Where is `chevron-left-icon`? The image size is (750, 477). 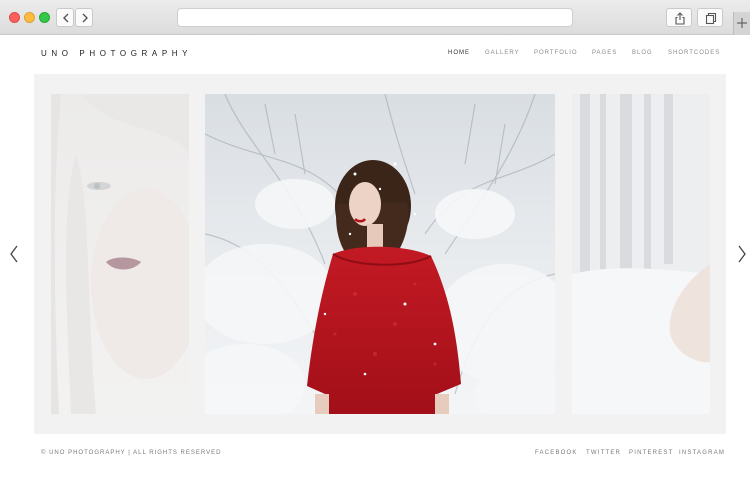
chevron-left-icon is located at coordinates (66, 18).